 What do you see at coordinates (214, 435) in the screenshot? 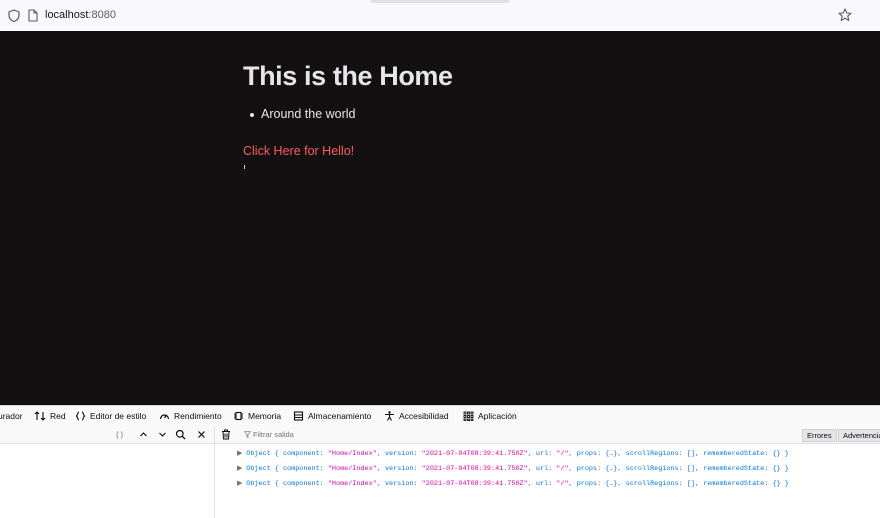
I see `toolbar-divider` at bounding box center [214, 435].